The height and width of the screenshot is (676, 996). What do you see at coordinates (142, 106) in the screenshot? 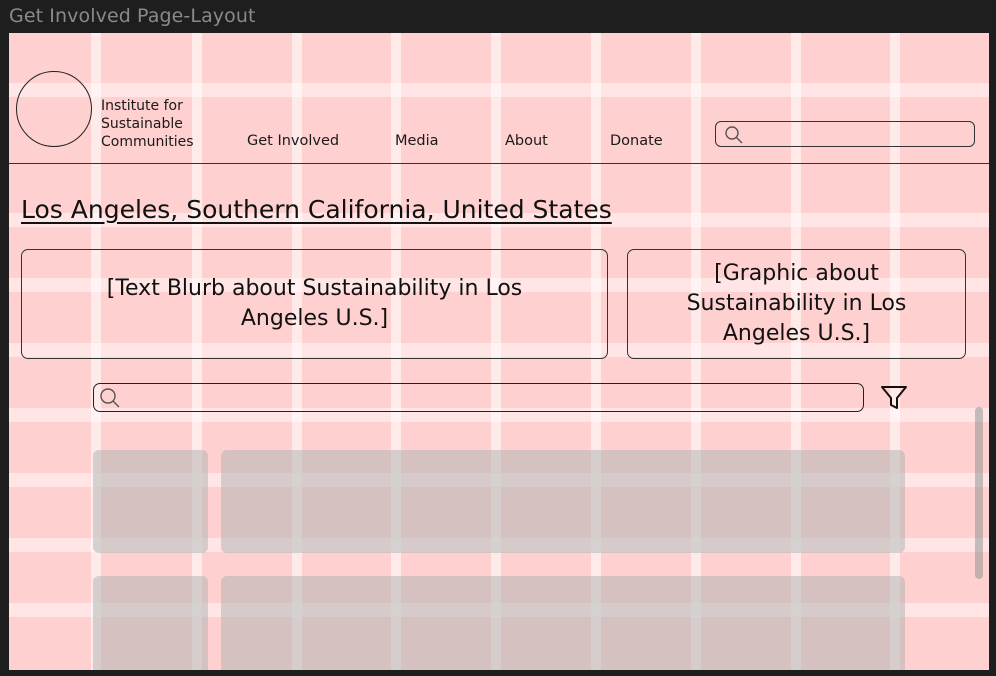
I see `organization-name-line: Institute for` at bounding box center [142, 106].